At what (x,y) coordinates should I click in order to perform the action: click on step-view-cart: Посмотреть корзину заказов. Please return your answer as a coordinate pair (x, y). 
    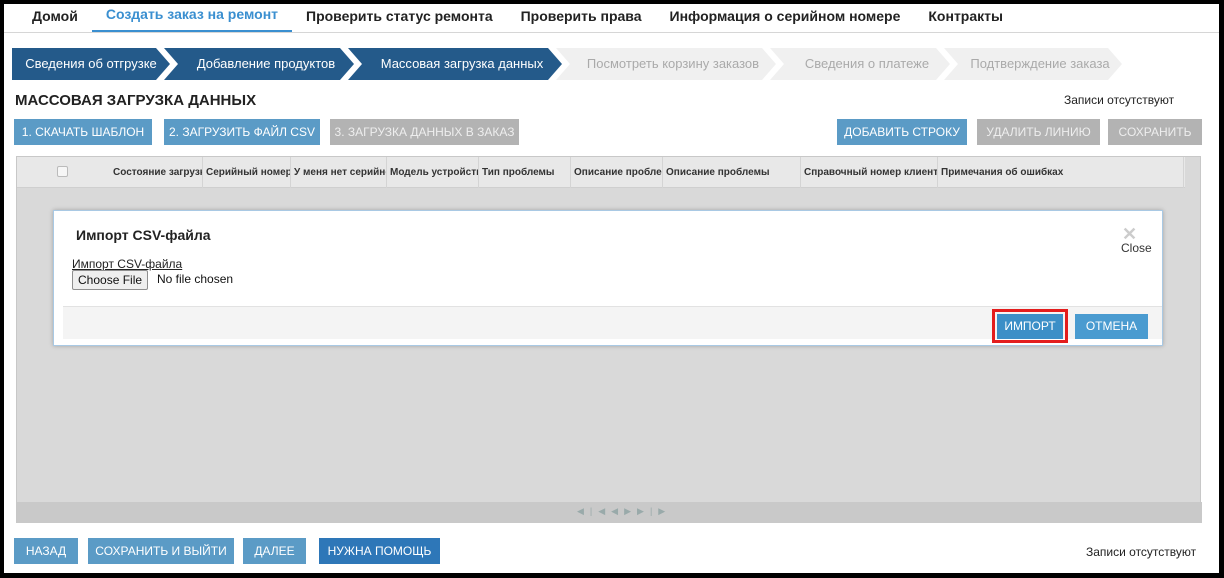
    Looking at the image, I should click on (666, 64).